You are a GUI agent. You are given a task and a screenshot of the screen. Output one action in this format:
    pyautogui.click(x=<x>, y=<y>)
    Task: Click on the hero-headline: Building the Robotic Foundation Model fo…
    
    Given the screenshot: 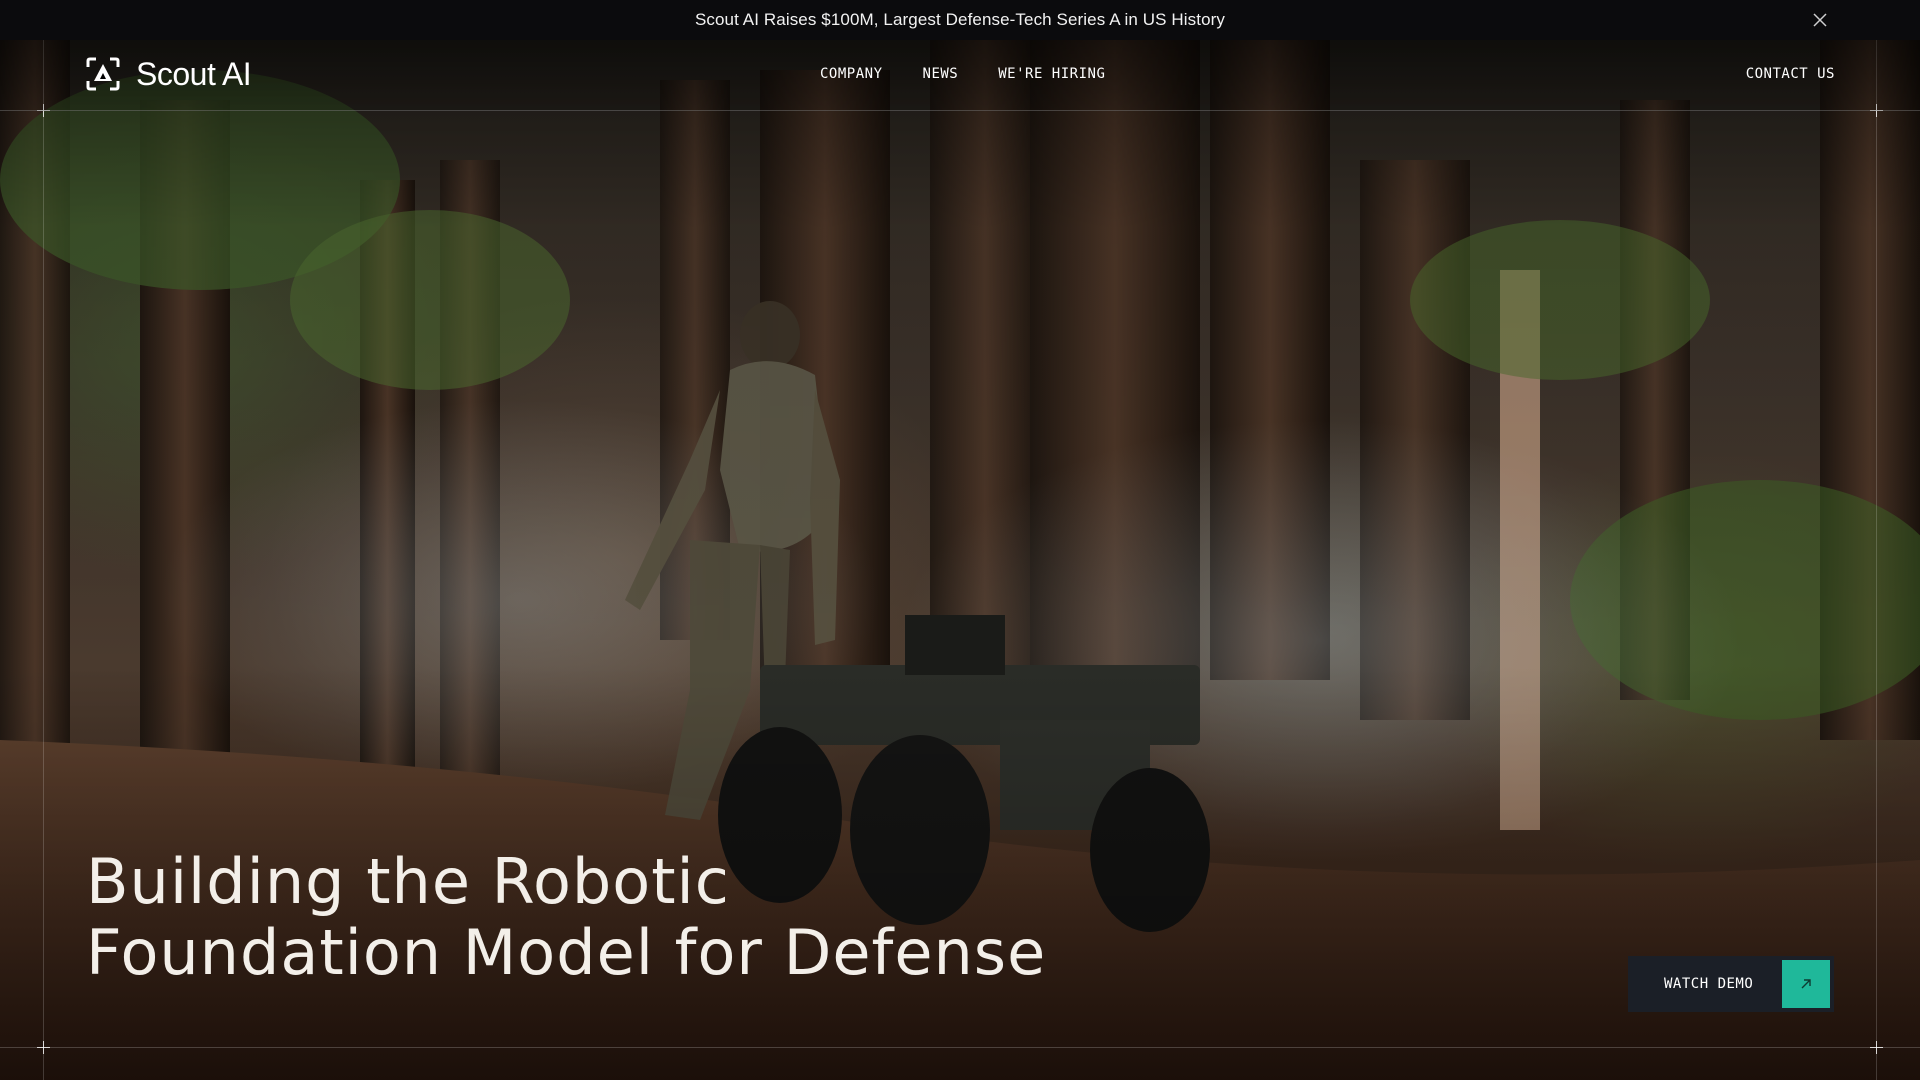 What is the action you would take?
    pyautogui.click(x=566, y=917)
    